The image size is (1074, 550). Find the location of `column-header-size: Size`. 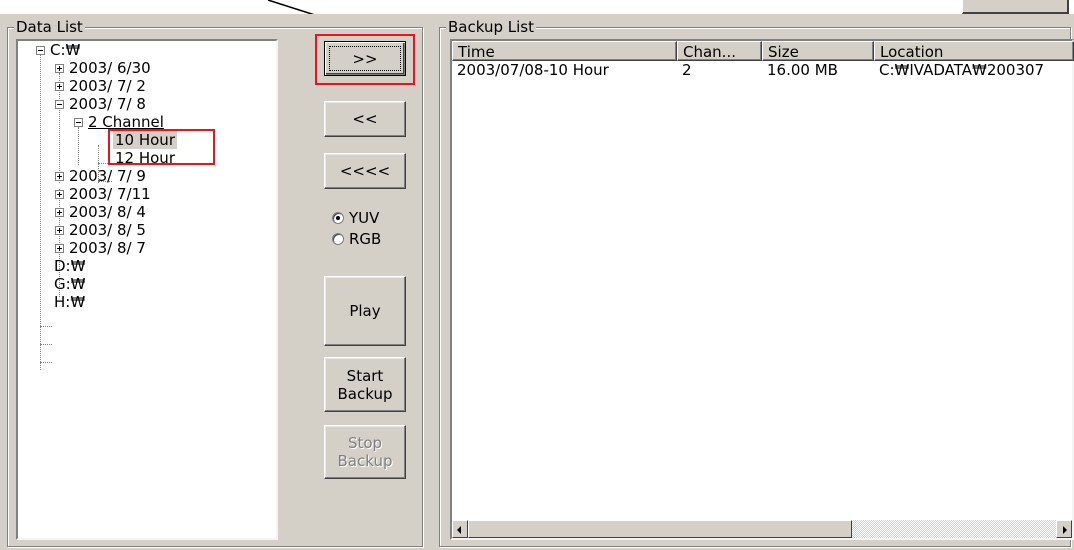

column-header-size: Size is located at coordinates (818, 51).